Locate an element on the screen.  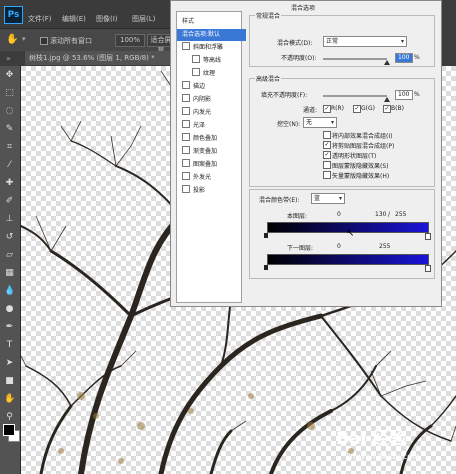
style-list-item: 内发光 is located at coordinates (209, 113).